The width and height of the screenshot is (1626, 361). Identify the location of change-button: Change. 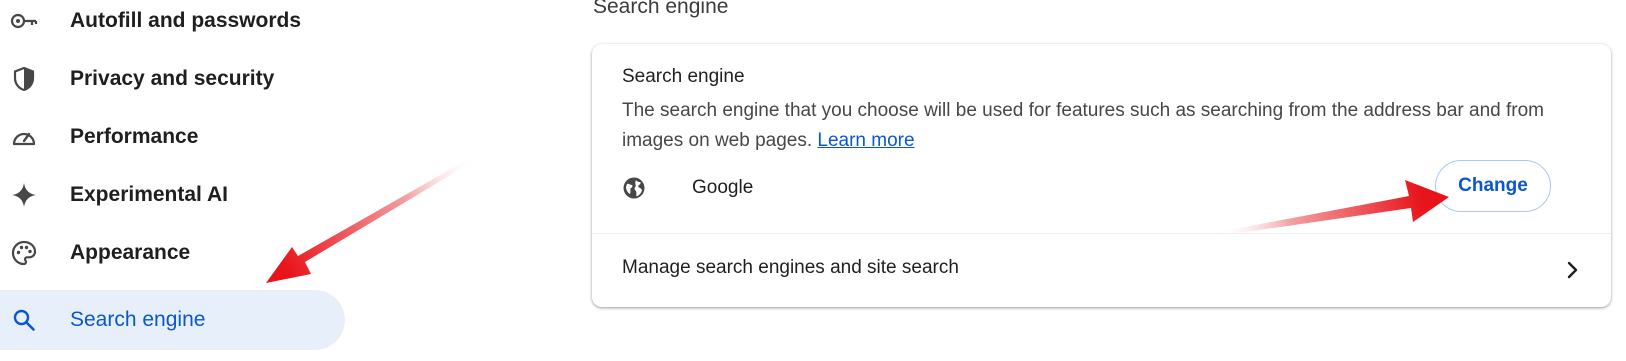
(1493, 186).